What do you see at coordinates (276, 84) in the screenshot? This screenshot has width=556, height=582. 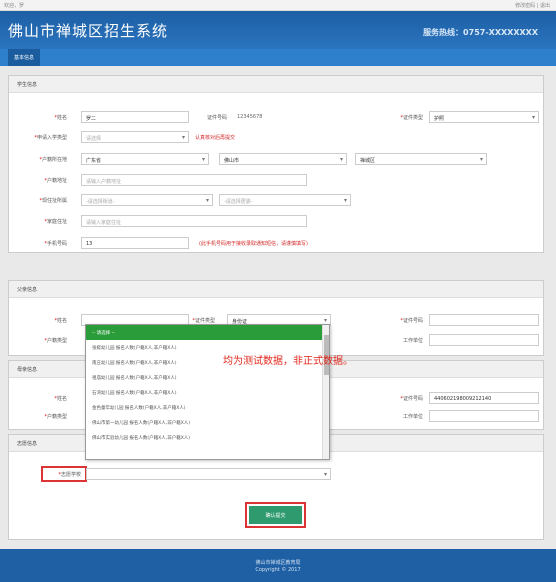 I see `student-section-header: 学生信息` at bounding box center [276, 84].